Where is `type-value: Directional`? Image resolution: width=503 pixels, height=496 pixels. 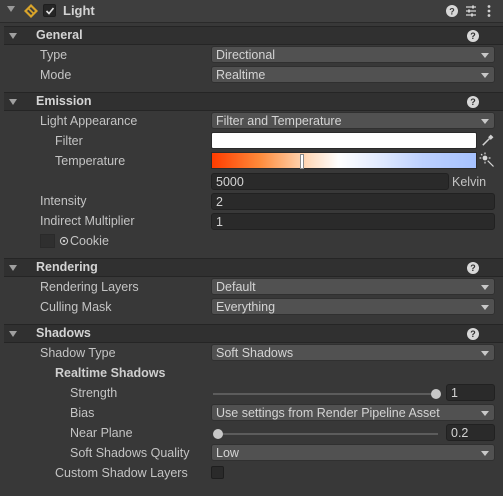 type-value: Directional is located at coordinates (246, 55).